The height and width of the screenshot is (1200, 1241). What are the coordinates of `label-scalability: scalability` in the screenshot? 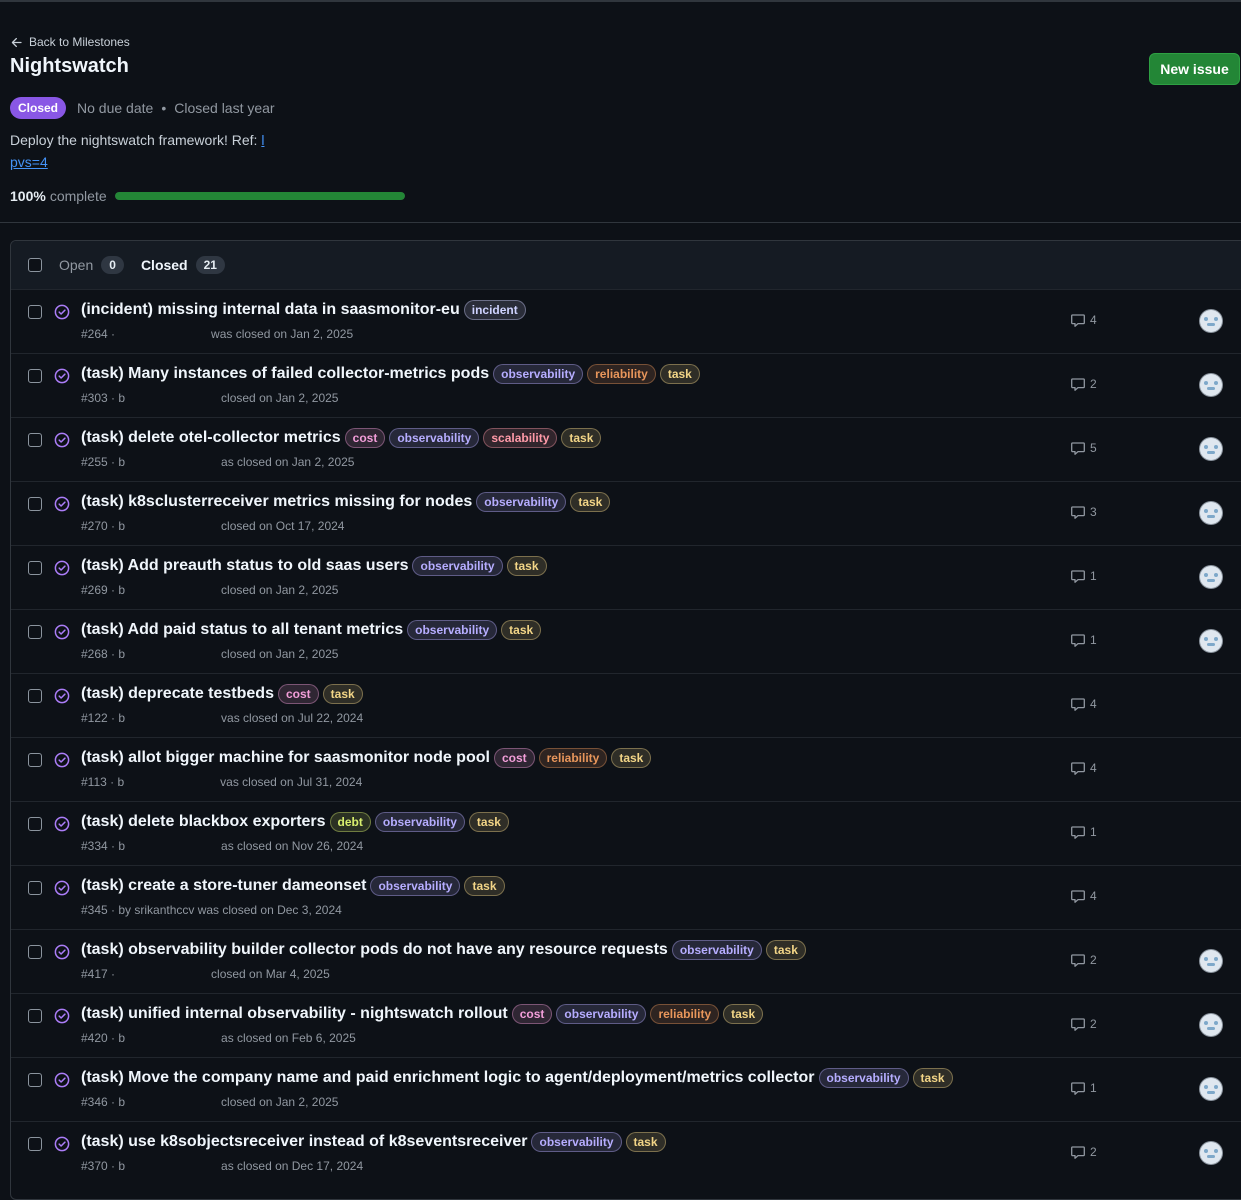 It's located at (520, 438).